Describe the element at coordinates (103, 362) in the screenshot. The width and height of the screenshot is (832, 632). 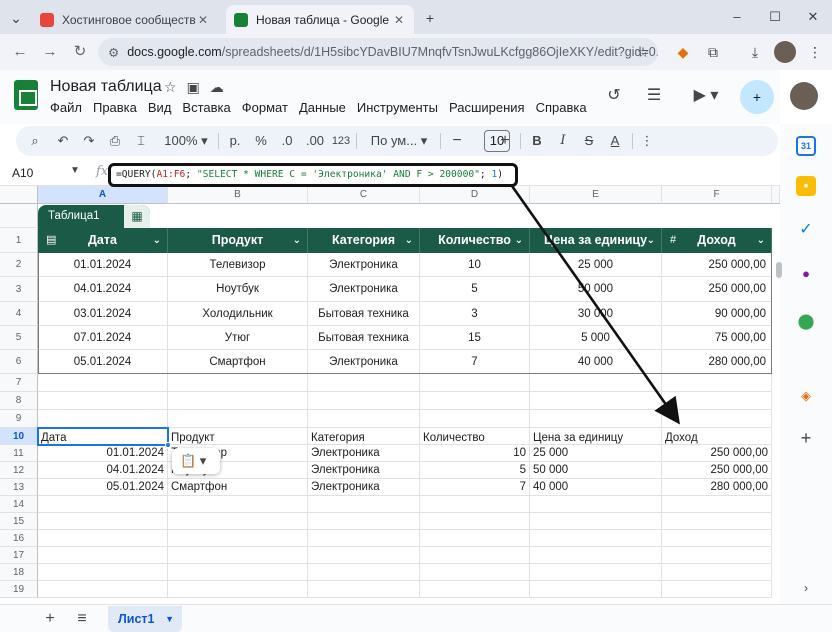
I see `table-cell: 05.01.2024` at that location.